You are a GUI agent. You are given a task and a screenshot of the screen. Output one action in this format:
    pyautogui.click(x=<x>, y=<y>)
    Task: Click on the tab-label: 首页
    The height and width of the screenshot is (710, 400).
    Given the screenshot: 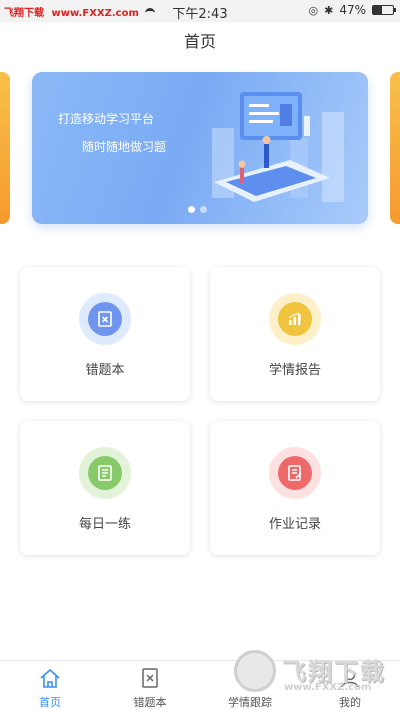 What is the action you would take?
    pyautogui.click(x=50, y=702)
    